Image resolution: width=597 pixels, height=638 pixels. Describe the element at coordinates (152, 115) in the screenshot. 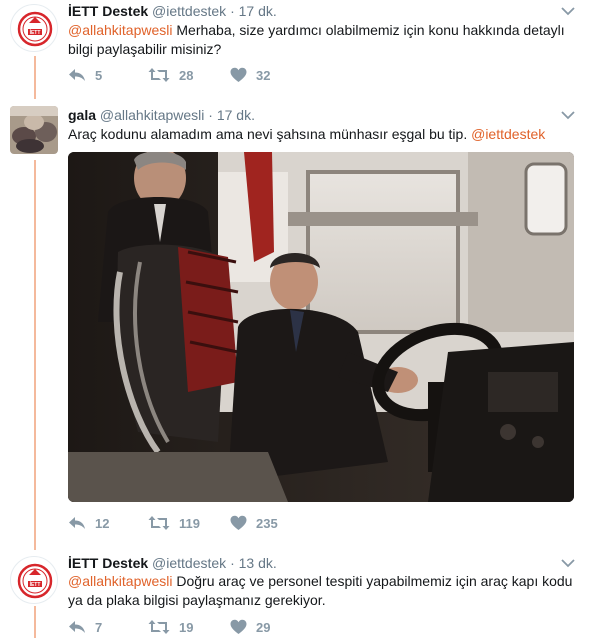

I see `user-handle: @allahkitapwesli` at that location.